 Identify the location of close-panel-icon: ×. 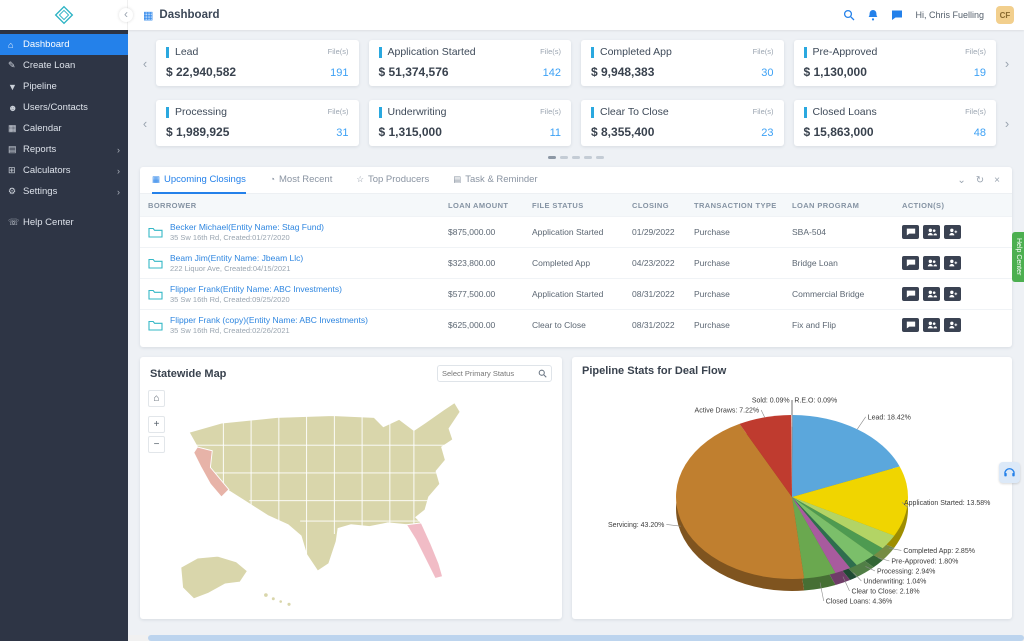
(997, 180).